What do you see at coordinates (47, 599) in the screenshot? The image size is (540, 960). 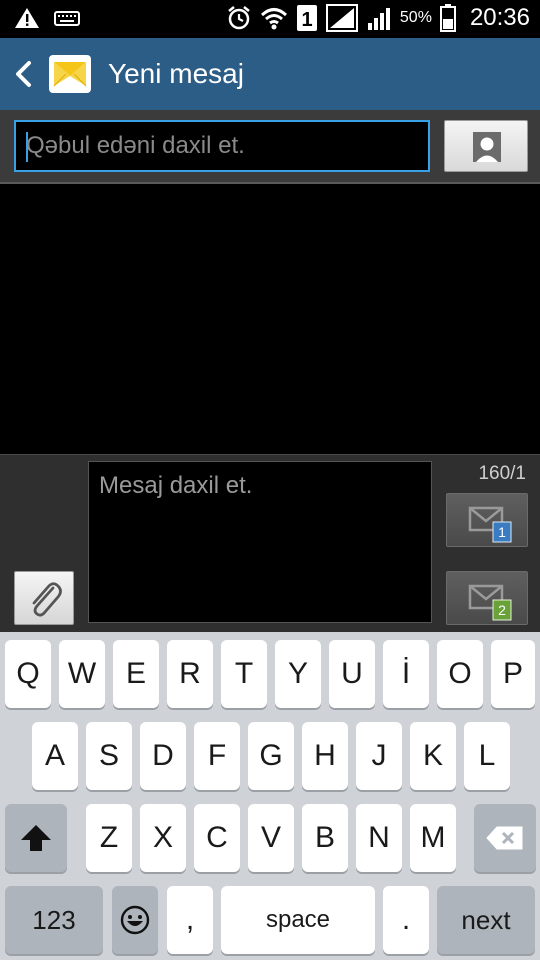 I see `paperclip-icon` at bounding box center [47, 599].